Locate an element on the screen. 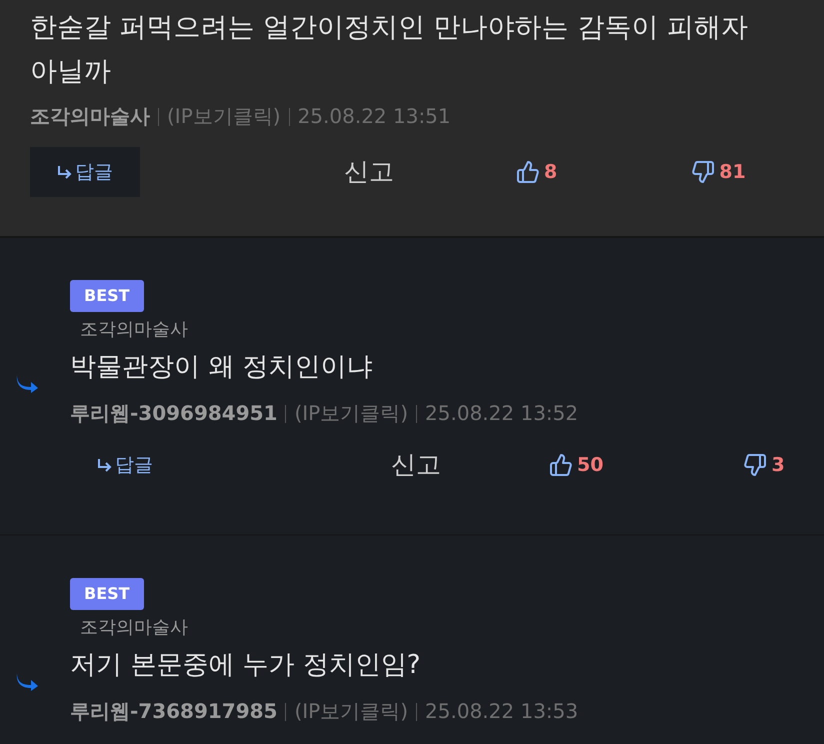  comment-time: 25.08.22 13:51 is located at coordinates (374, 116).